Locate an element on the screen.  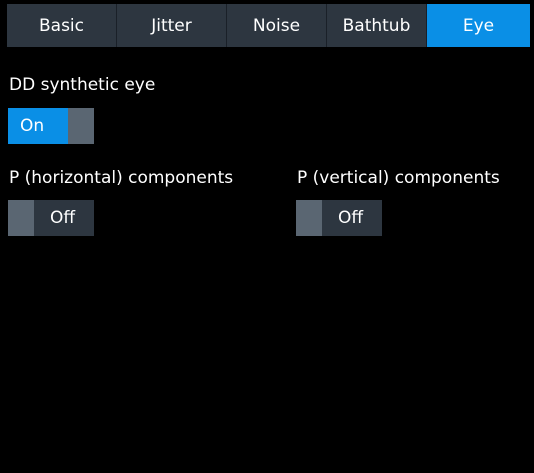
tab-bathtub: Bathtub is located at coordinates (377, 25).